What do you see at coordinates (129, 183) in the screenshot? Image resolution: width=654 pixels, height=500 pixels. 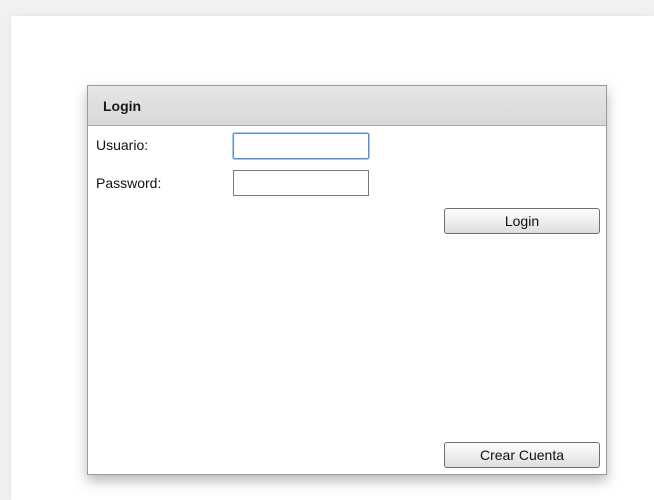 I see `password-label: Password:` at bounding box center [129, 183].